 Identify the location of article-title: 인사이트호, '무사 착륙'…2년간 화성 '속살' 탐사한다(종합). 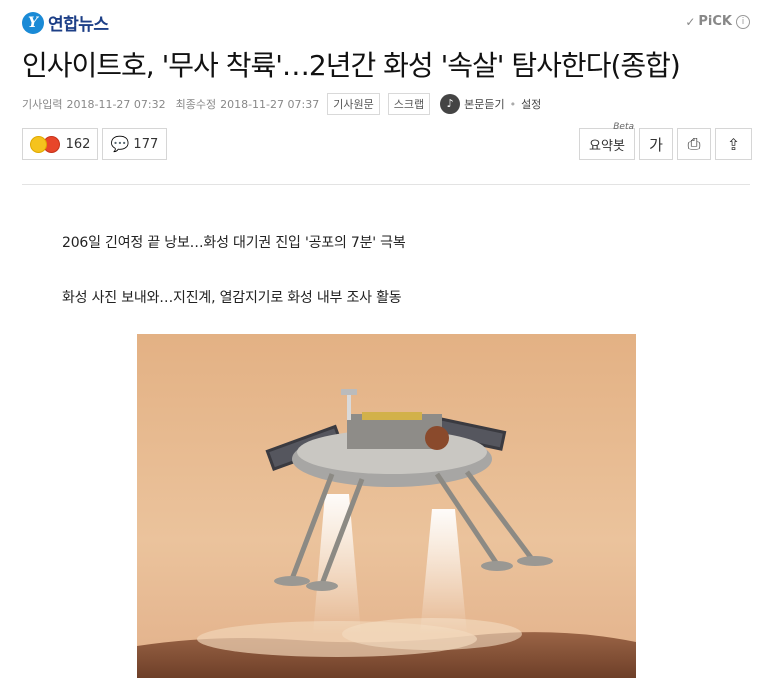
(351, 65).